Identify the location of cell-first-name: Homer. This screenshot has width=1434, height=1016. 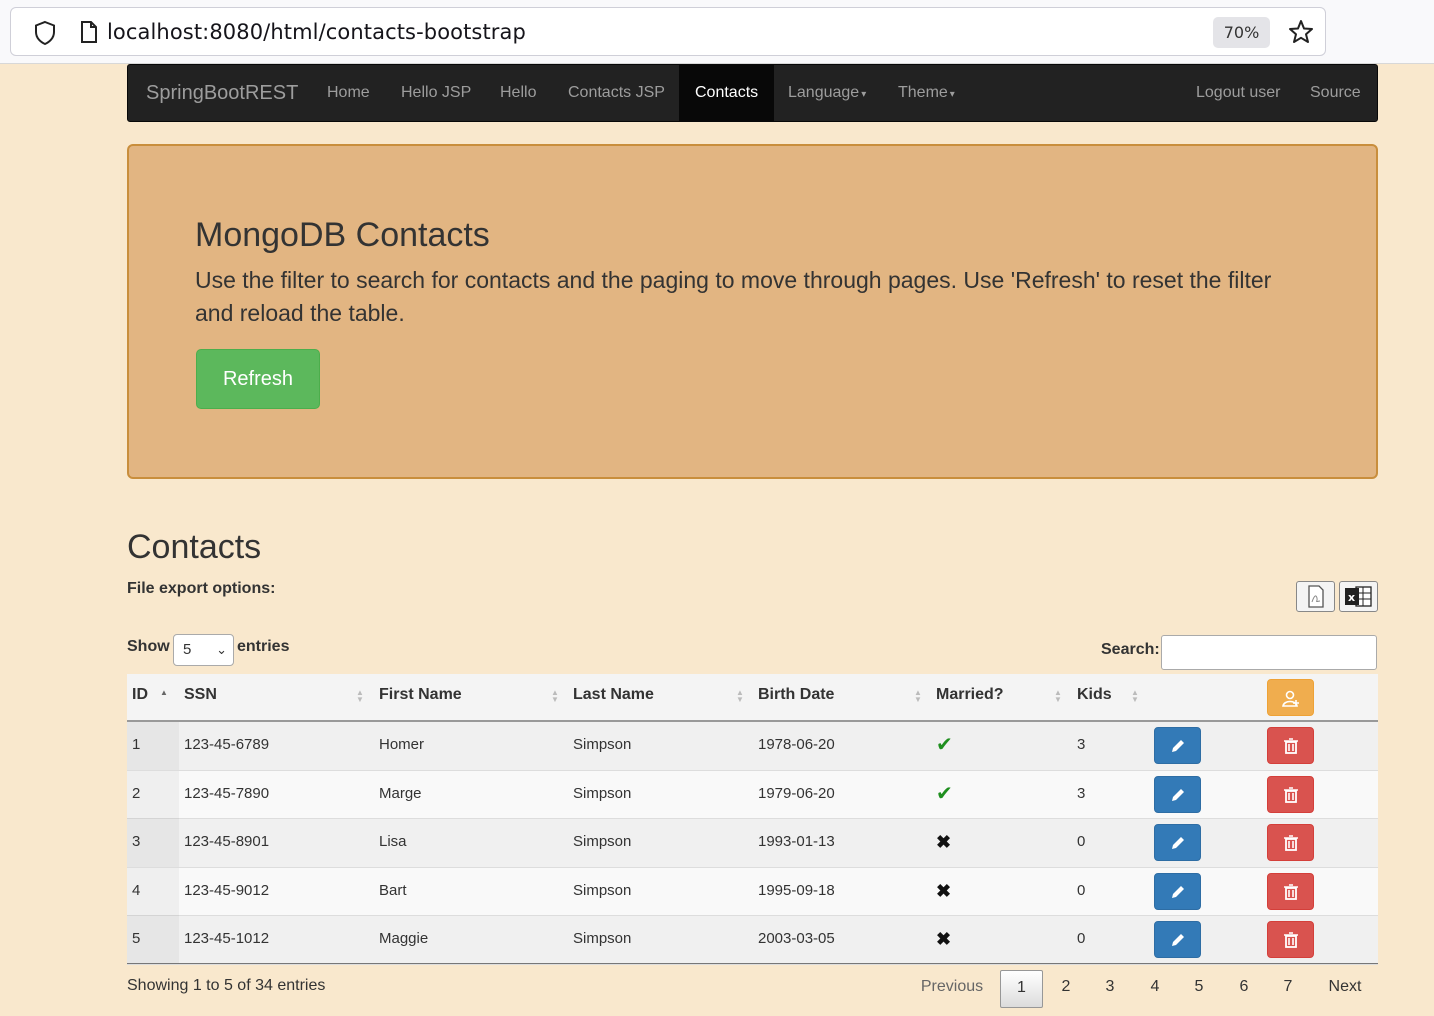
(402, 744).